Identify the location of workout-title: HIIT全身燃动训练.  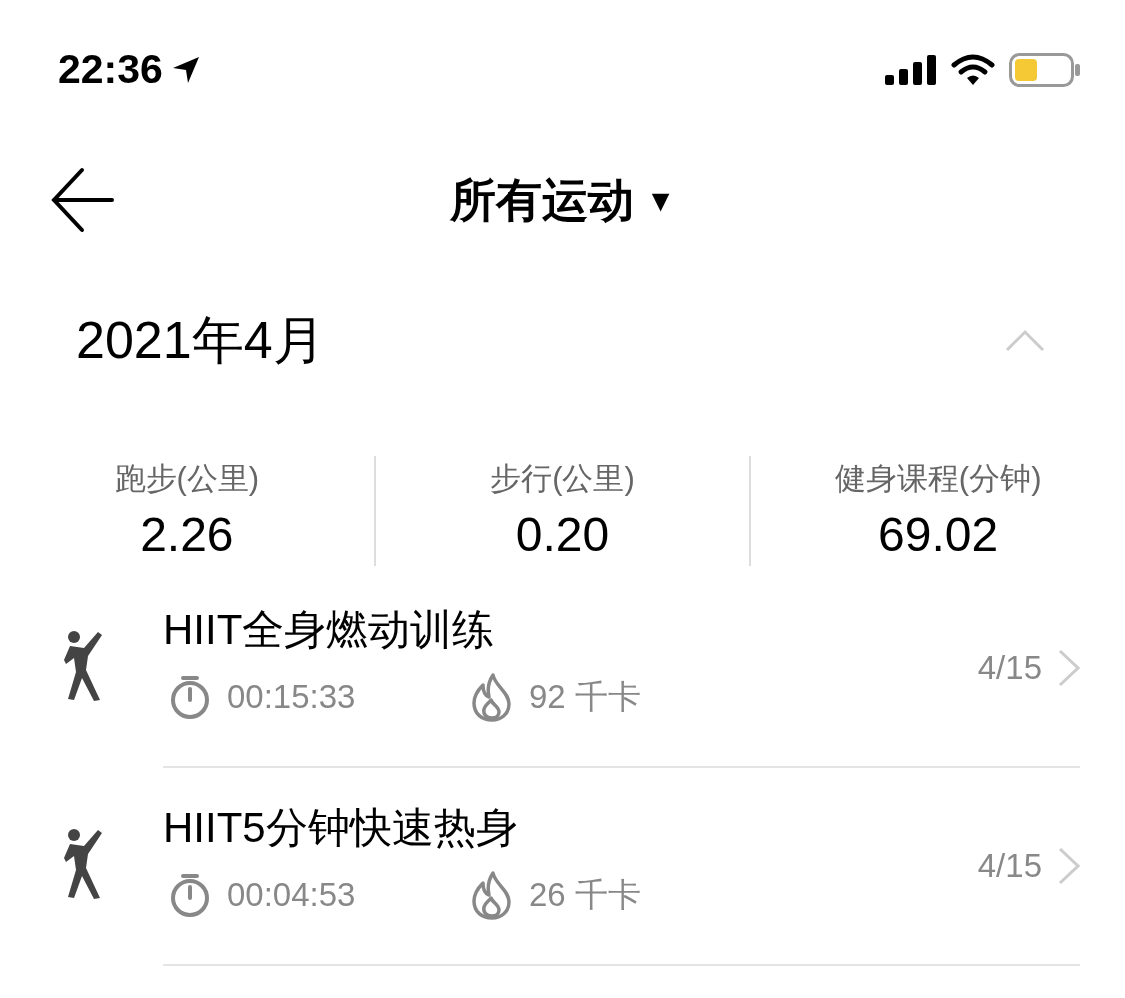
(329, 630).